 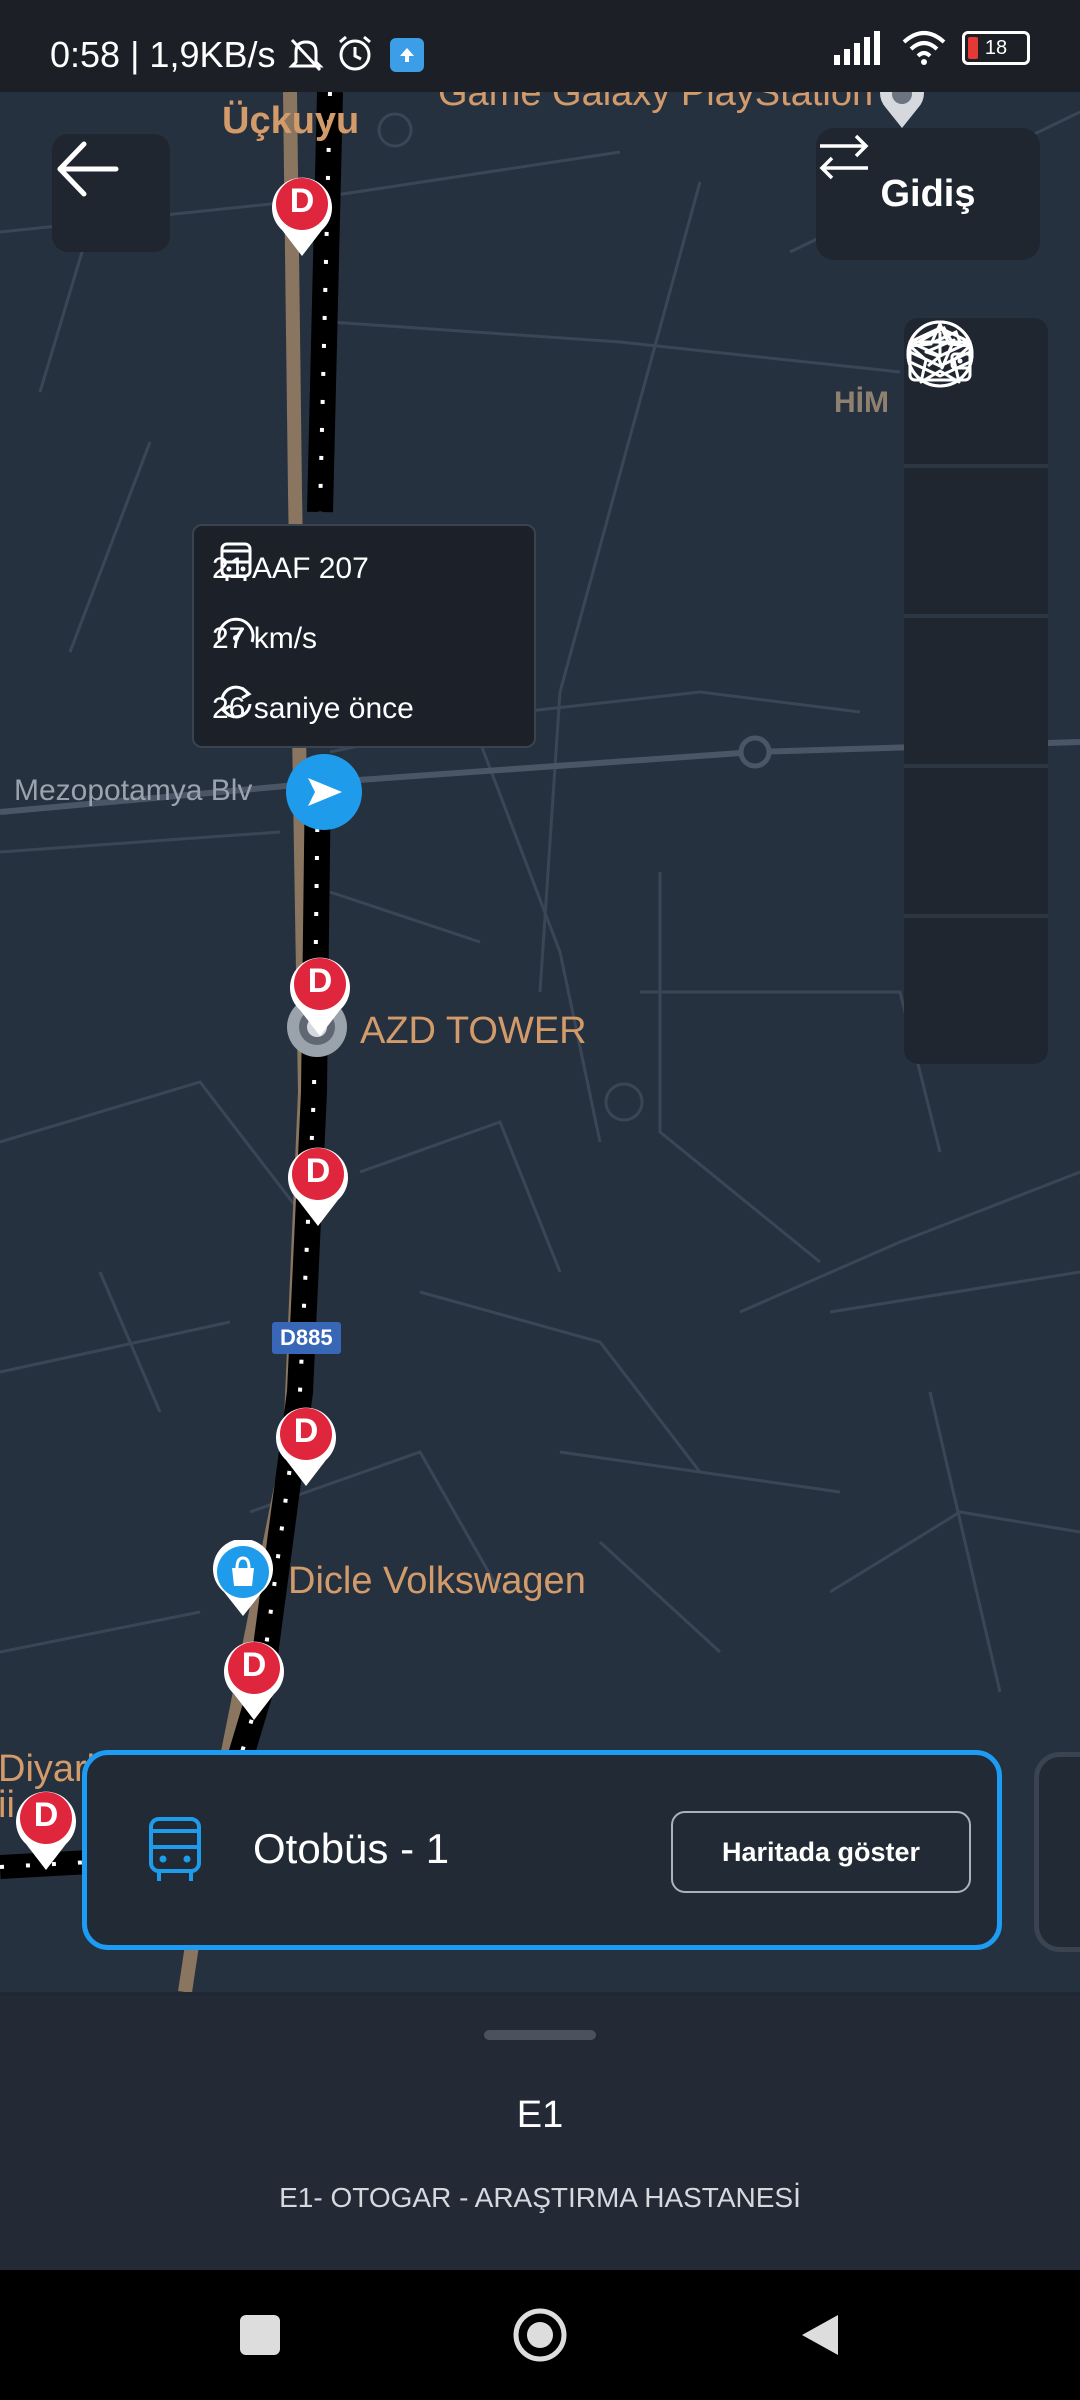 I want to click on line-code: E1, so click(x=540, y=2115).